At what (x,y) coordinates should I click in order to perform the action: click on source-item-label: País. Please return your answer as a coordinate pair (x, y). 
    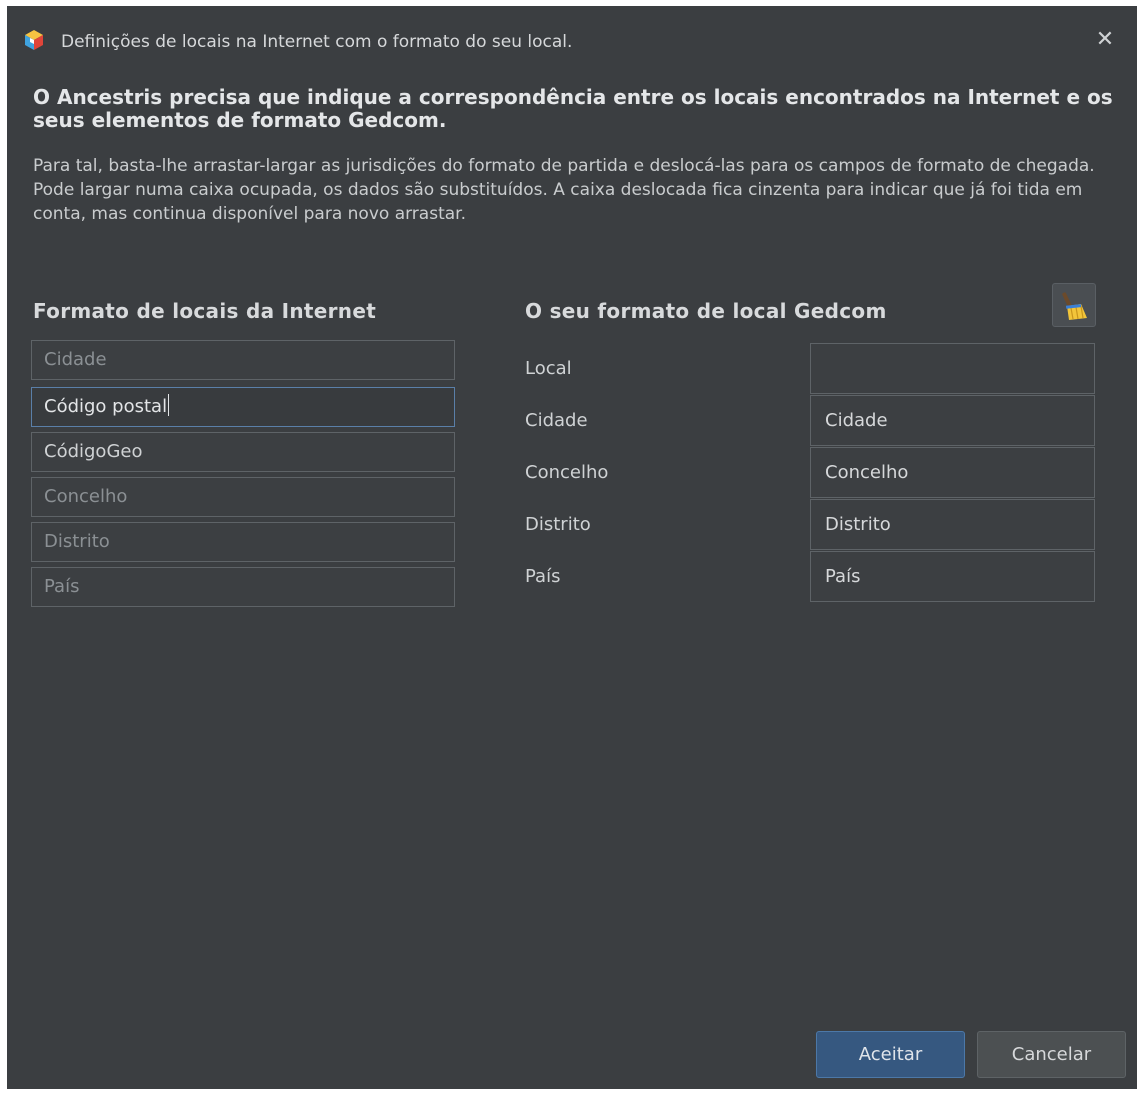
    Looking at the image, I should click on (62, 586).